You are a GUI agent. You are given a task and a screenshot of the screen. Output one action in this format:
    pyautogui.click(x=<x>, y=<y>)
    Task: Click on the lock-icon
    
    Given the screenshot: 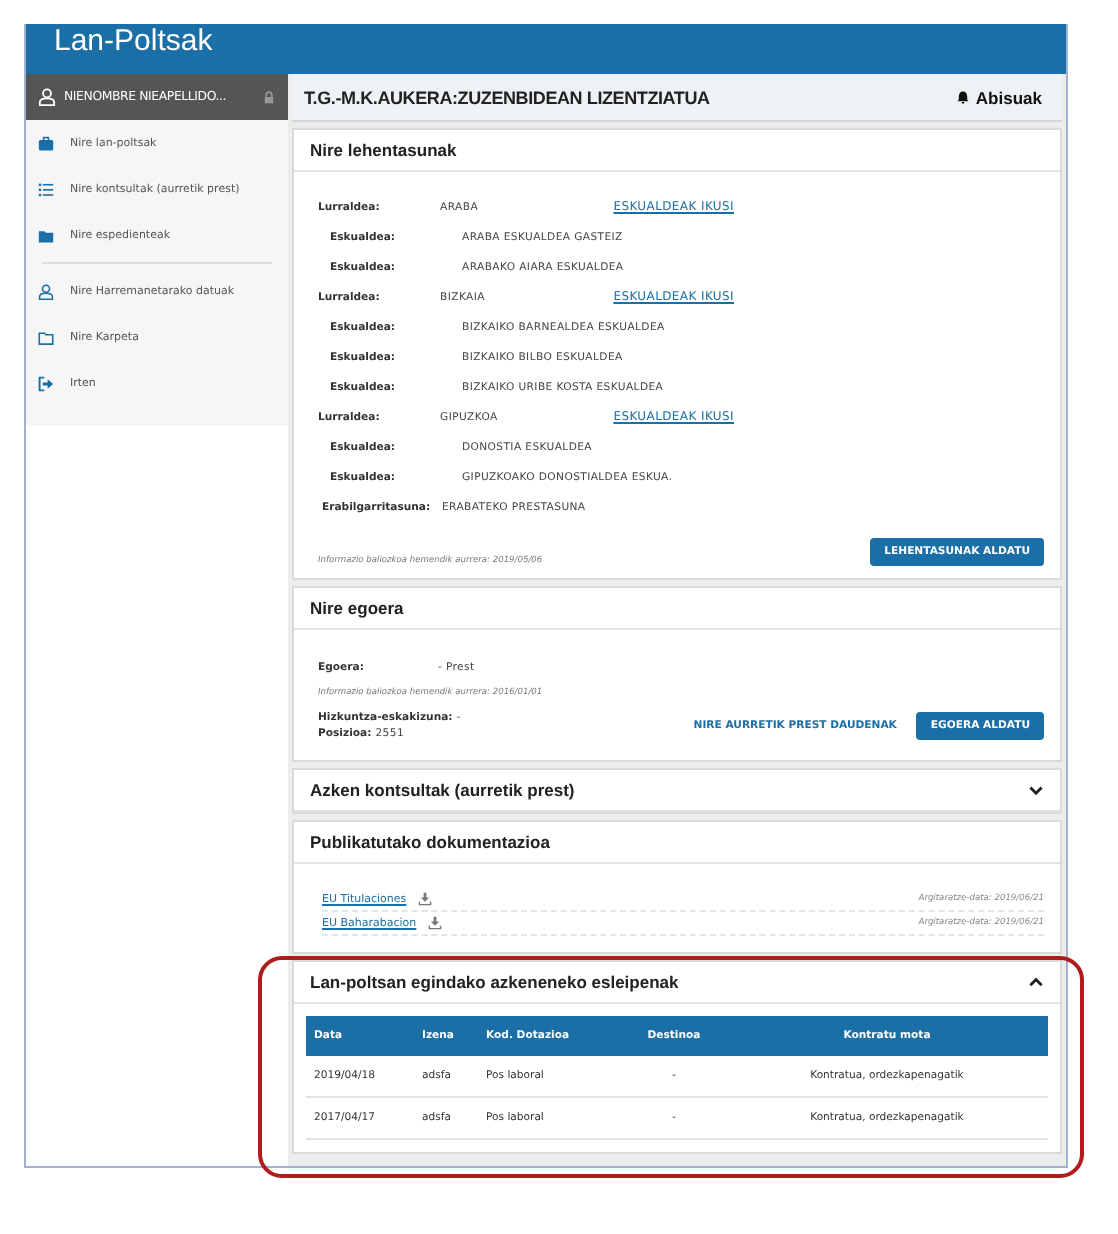 What is the action you would take?
    pyautogui.click(x=269, y=97)
    